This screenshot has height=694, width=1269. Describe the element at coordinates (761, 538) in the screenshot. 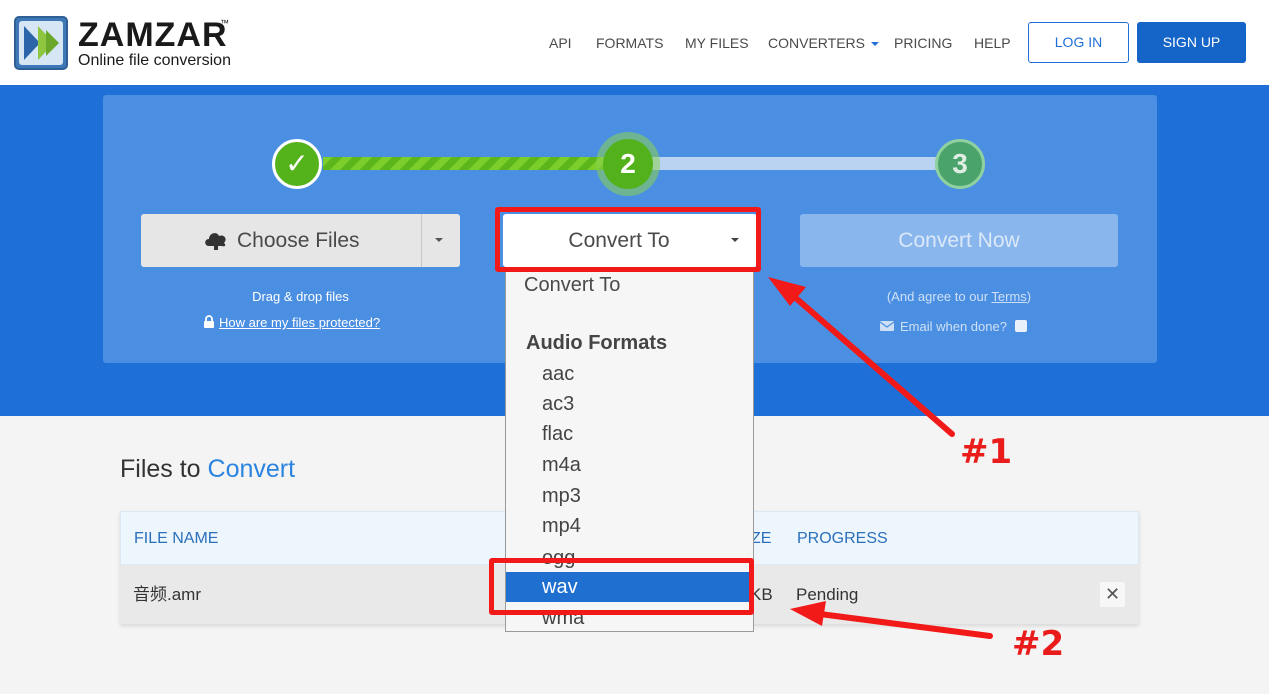

I see `column-size: ZE` at that location.